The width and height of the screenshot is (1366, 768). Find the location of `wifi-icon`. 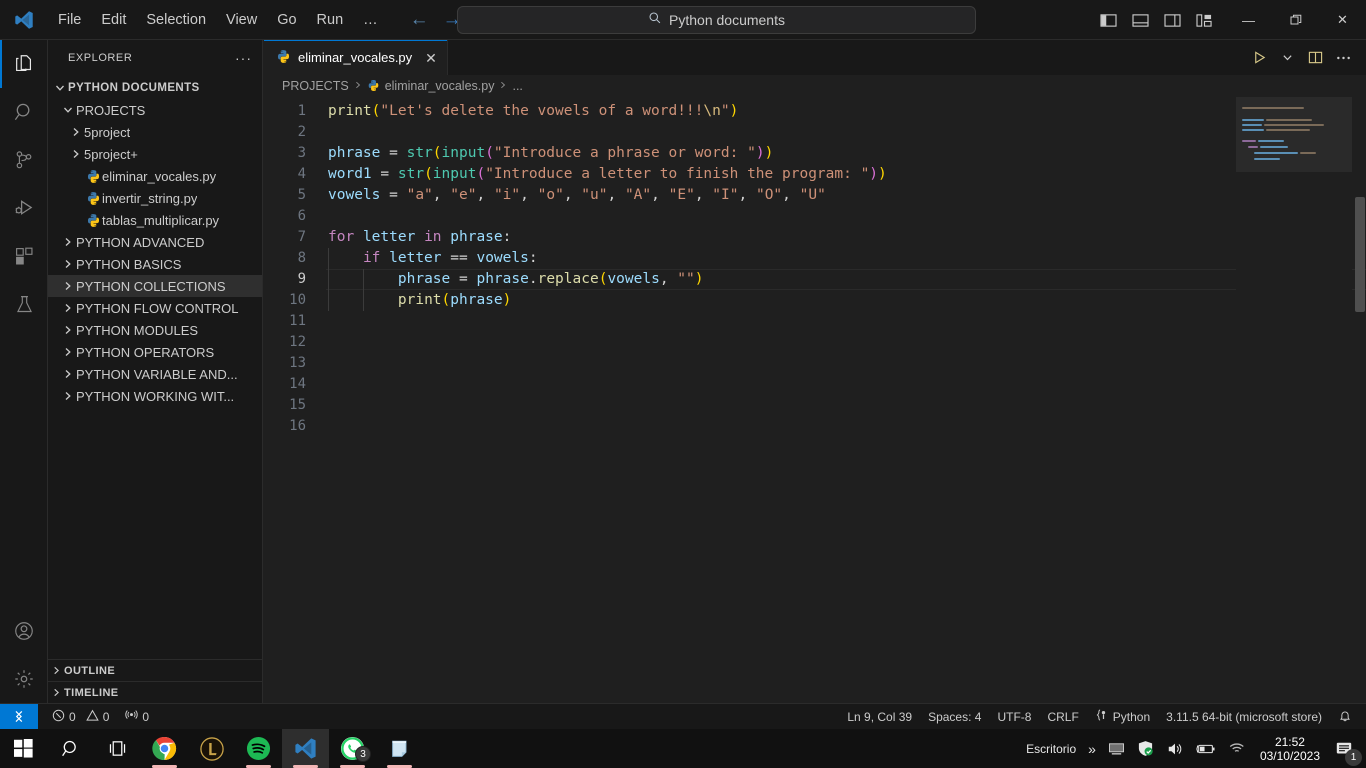

wifi-icon is located at coordinates (1237, 748).